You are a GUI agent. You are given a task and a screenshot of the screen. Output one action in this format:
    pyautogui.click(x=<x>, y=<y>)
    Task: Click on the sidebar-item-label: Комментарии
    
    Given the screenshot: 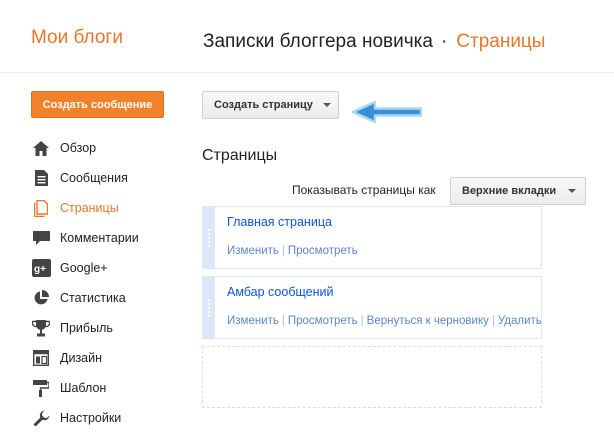 What is the action you would take?
    pyautogui.click(x=99, y=238)
    